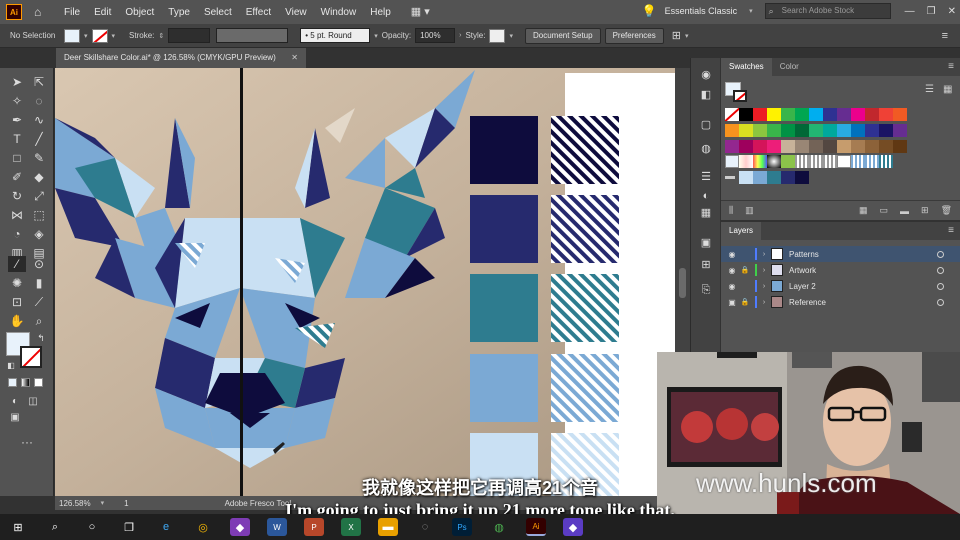 This screenshot has height=540, width=960. I want to click on swap-fill-stroke-icon: ↰, so click(41, 338).